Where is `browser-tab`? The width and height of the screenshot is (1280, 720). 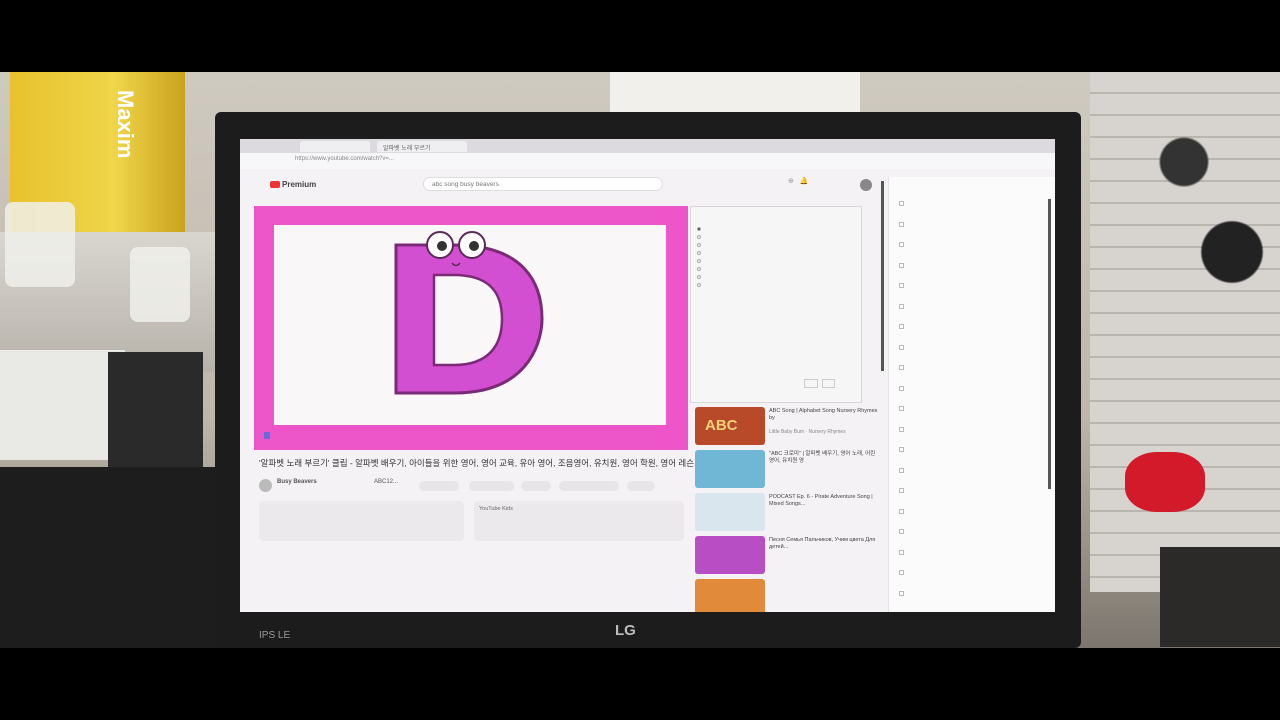 browser-tab is located at coordinates (335, 146).